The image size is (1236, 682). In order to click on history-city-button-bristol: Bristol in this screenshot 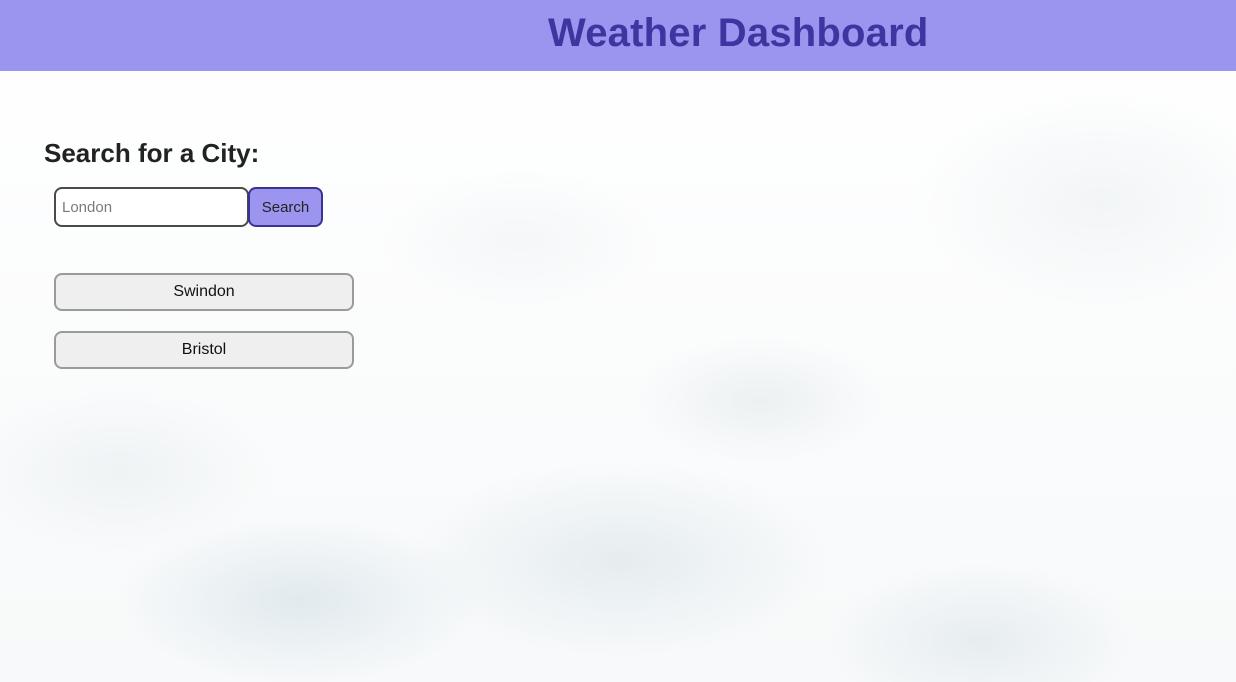, I will do `click(204, 350)`.